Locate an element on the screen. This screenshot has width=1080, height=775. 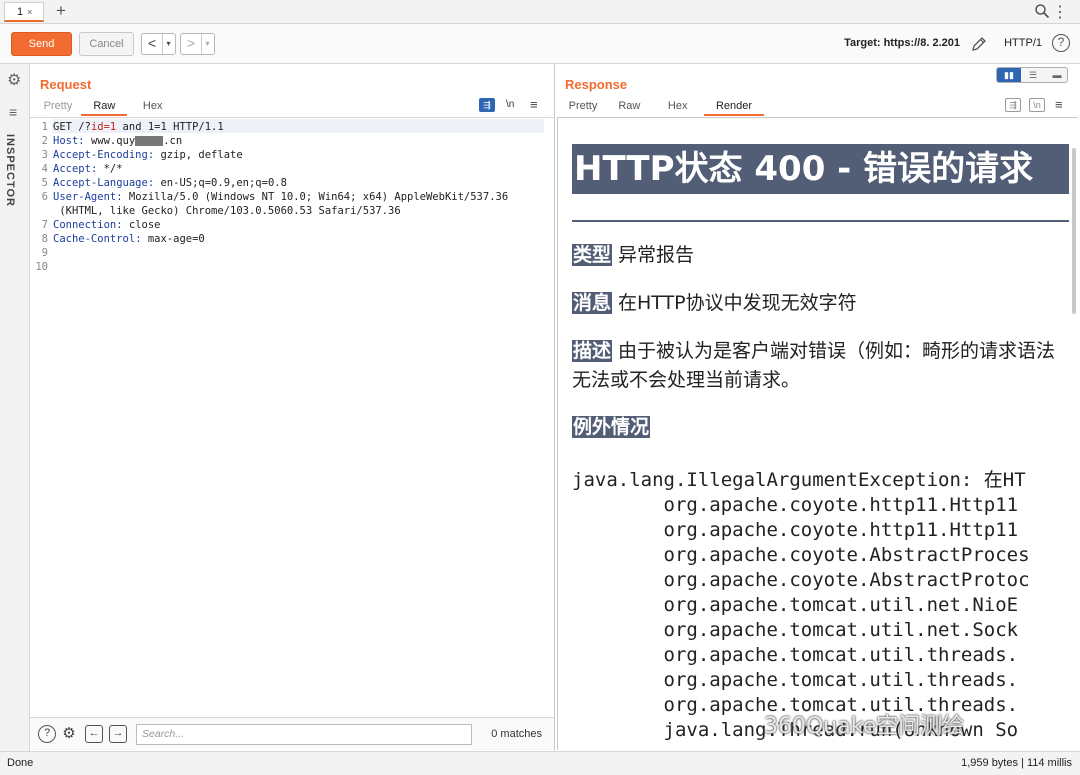
response-menu-icon: ≡ is located at coordinates (1059, 104).